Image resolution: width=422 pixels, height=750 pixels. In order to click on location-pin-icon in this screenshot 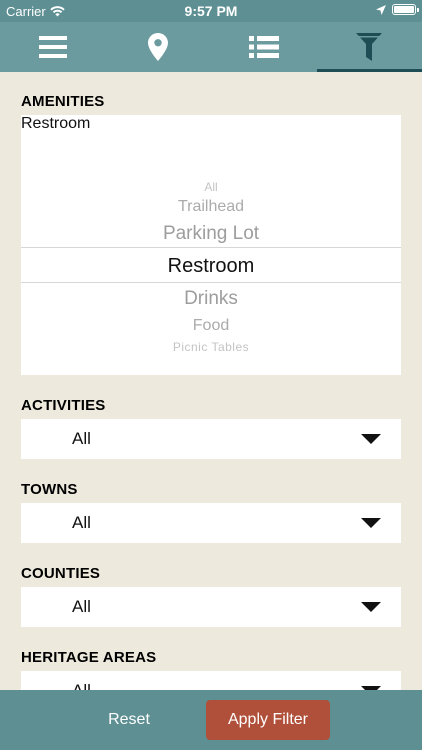, I will do `click(158, 47)`.